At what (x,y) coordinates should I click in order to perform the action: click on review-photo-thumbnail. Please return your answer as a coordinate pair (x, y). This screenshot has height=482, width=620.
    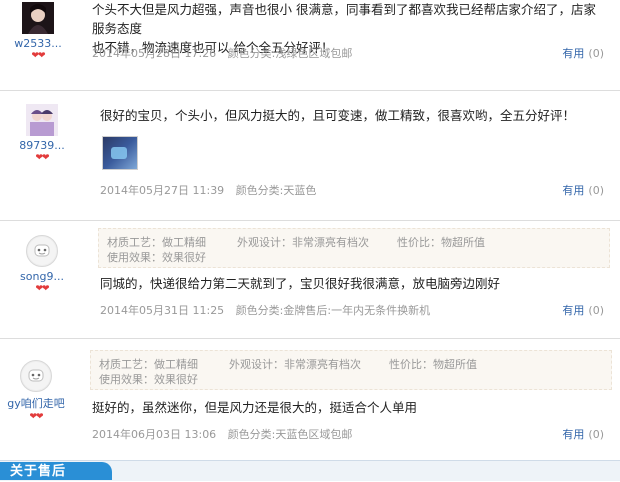
    Looking at the image, I should click on (120, 153).